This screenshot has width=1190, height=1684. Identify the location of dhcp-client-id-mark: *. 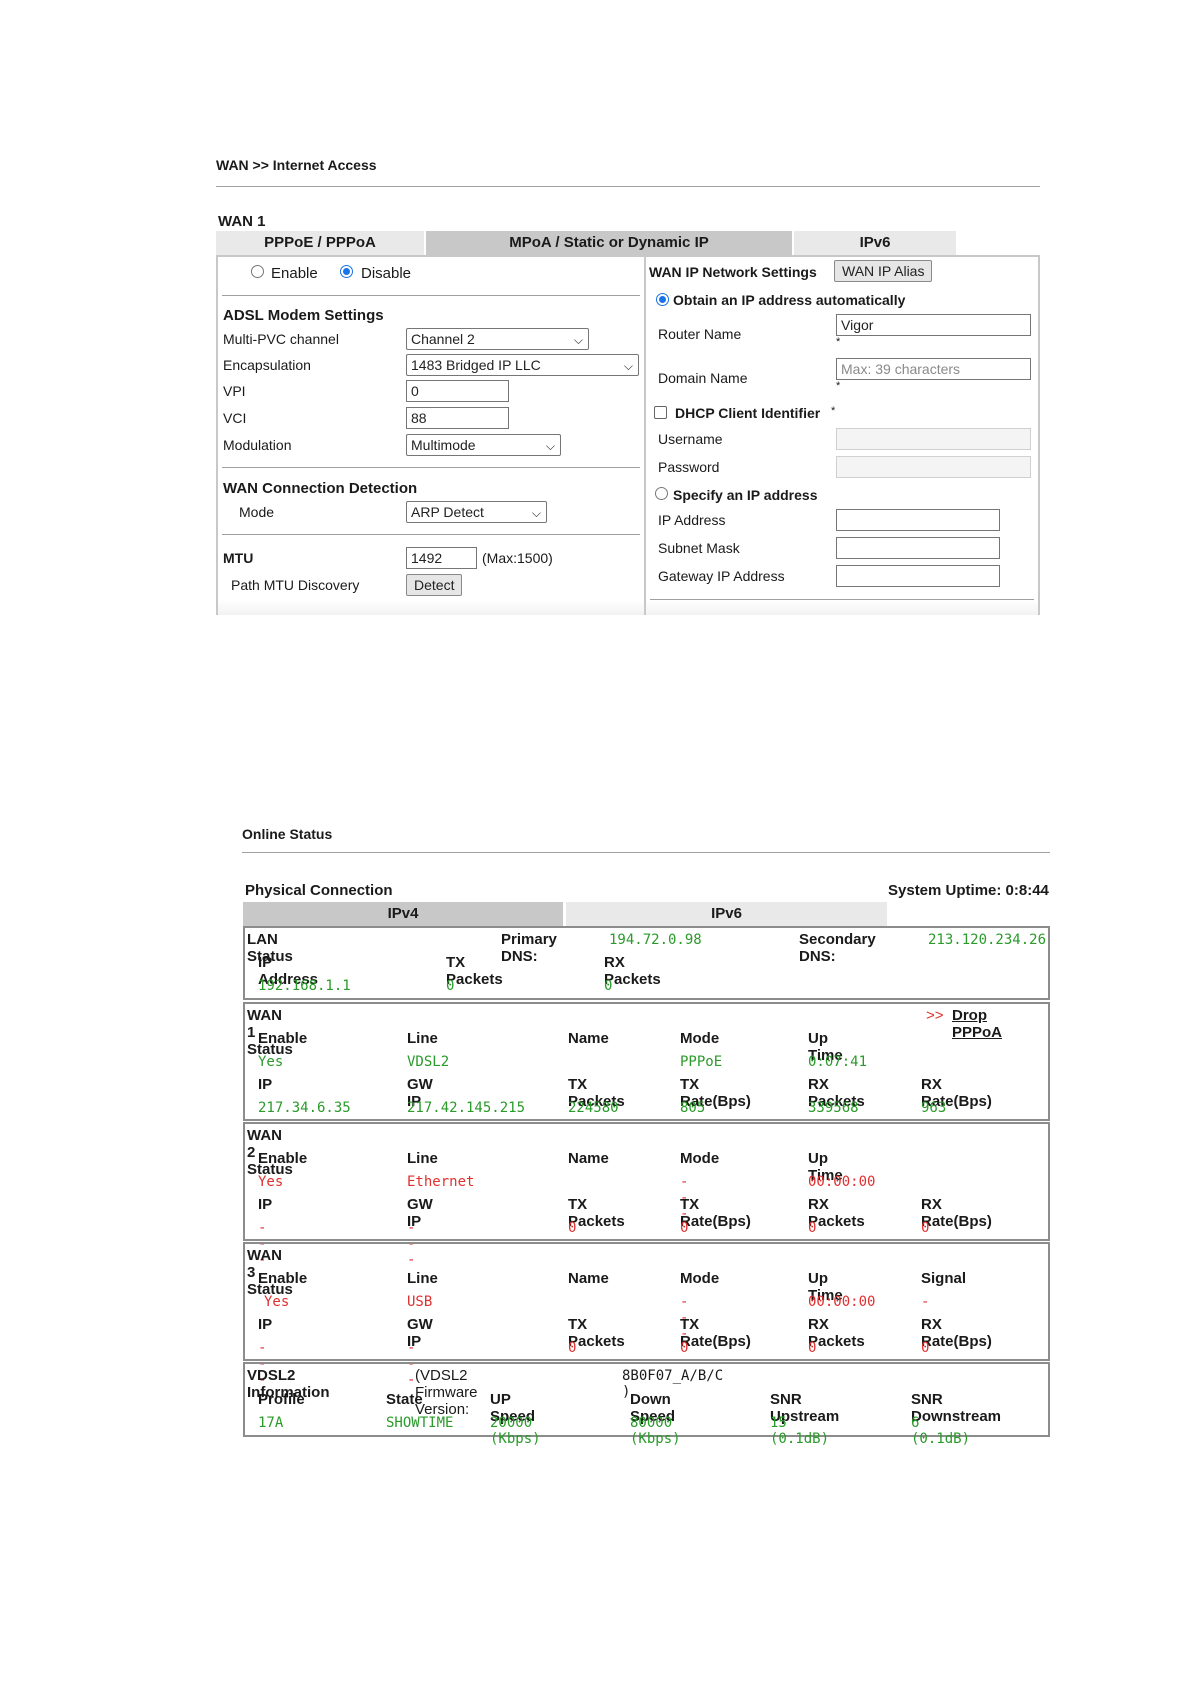
(833, 411).